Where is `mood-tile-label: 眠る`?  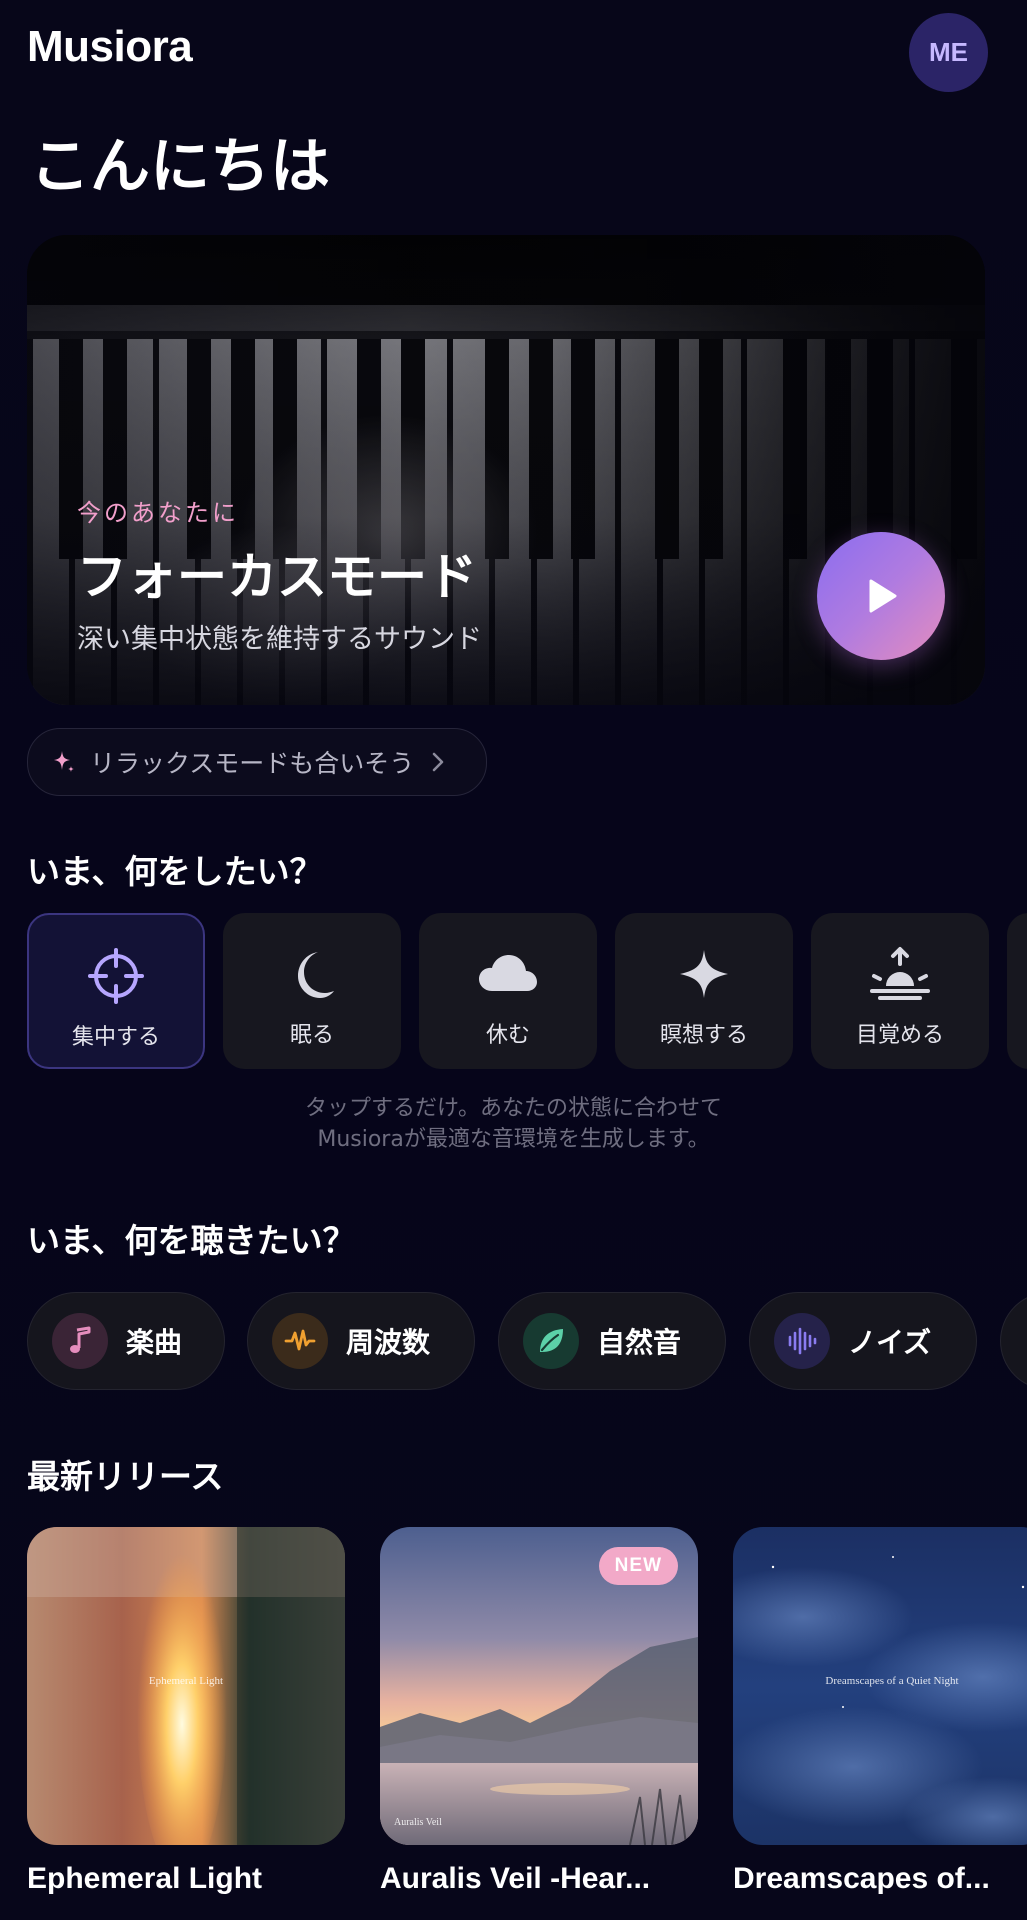 mood-tile-label: 眠る is located at coordinates (311, 1035).